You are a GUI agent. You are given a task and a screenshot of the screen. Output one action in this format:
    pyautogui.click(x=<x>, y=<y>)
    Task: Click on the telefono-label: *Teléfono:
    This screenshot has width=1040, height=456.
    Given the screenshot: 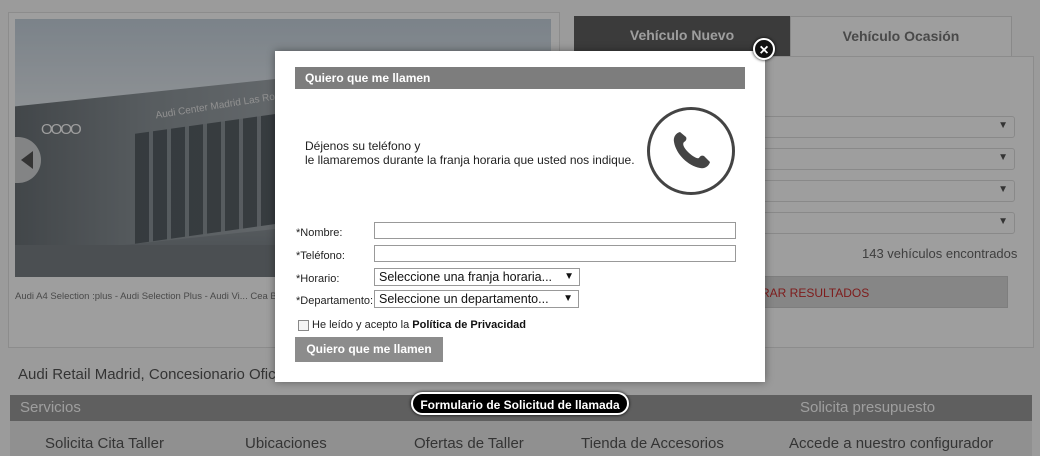 What is the action you would take?
    pyautogui.click(x=320, y=256)
    